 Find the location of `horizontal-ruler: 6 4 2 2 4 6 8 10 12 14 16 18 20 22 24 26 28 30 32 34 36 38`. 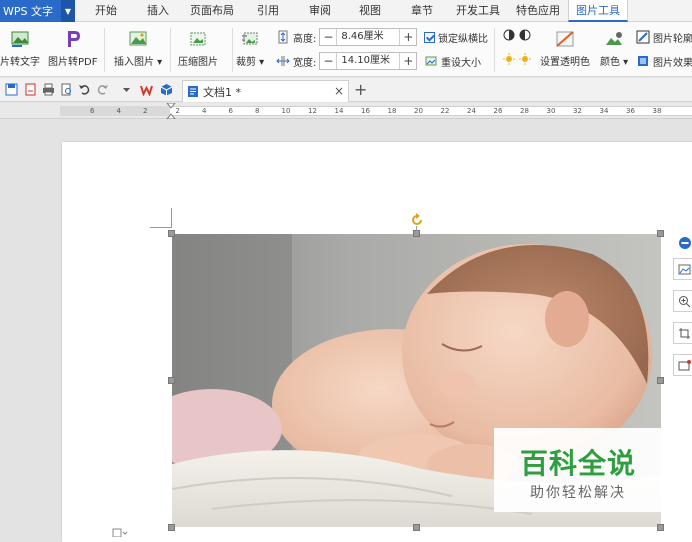

horizontal-ruler: 6 4 2 2 4 6 8 10 12 14 16 18 20 22 24 26 28 30 32 34 36 38 is located at coordinates (346, 111).